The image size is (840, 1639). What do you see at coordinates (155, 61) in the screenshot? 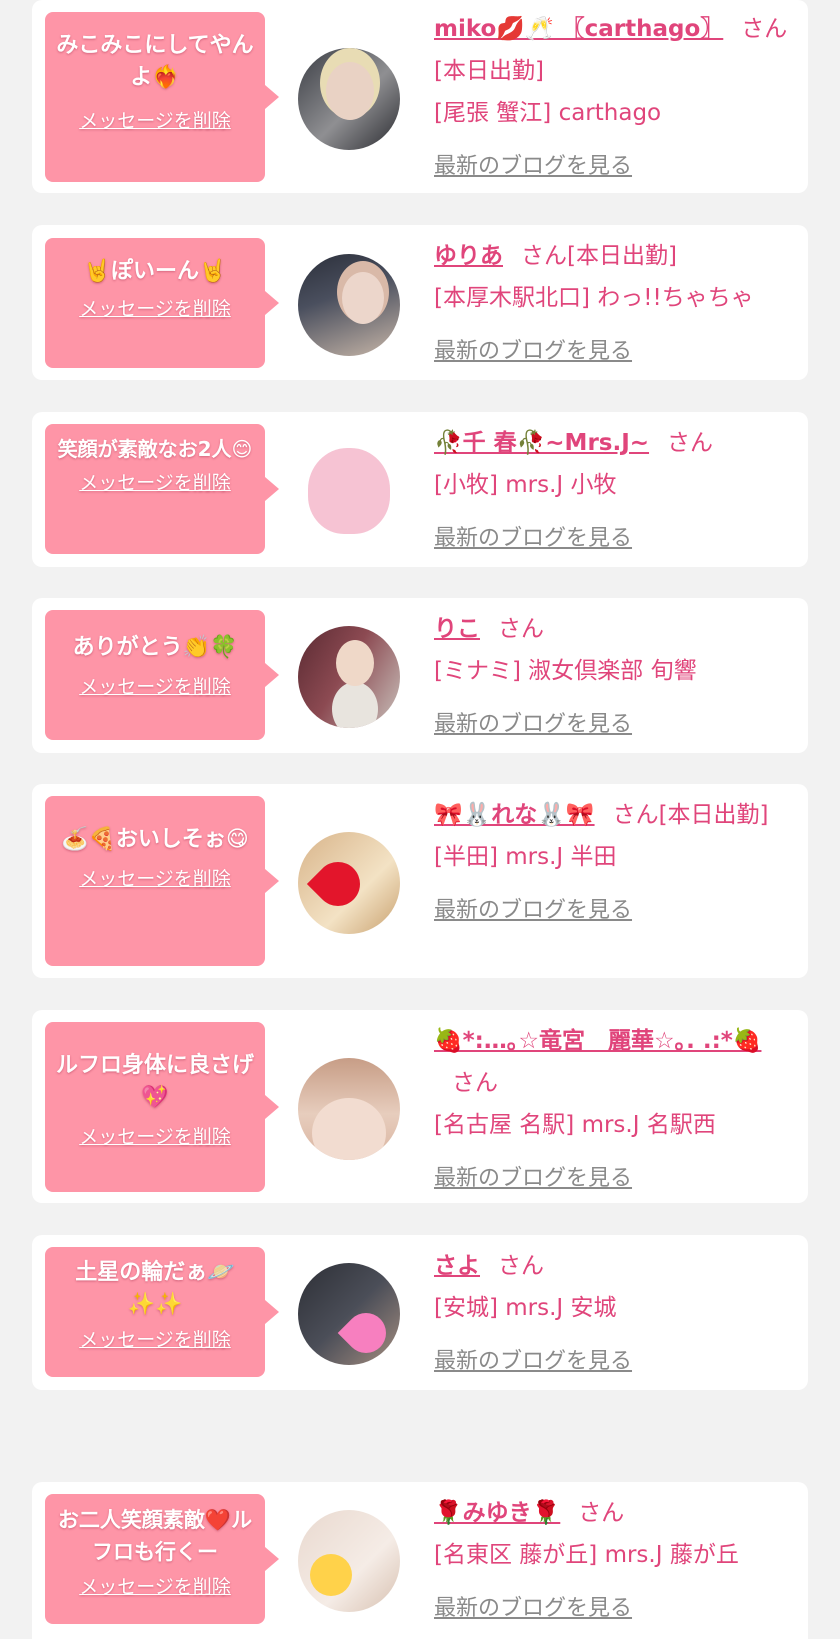
I see `message-text: みこみこにしてやんよ❤️‍🔥` at bounding box center [155, 61].